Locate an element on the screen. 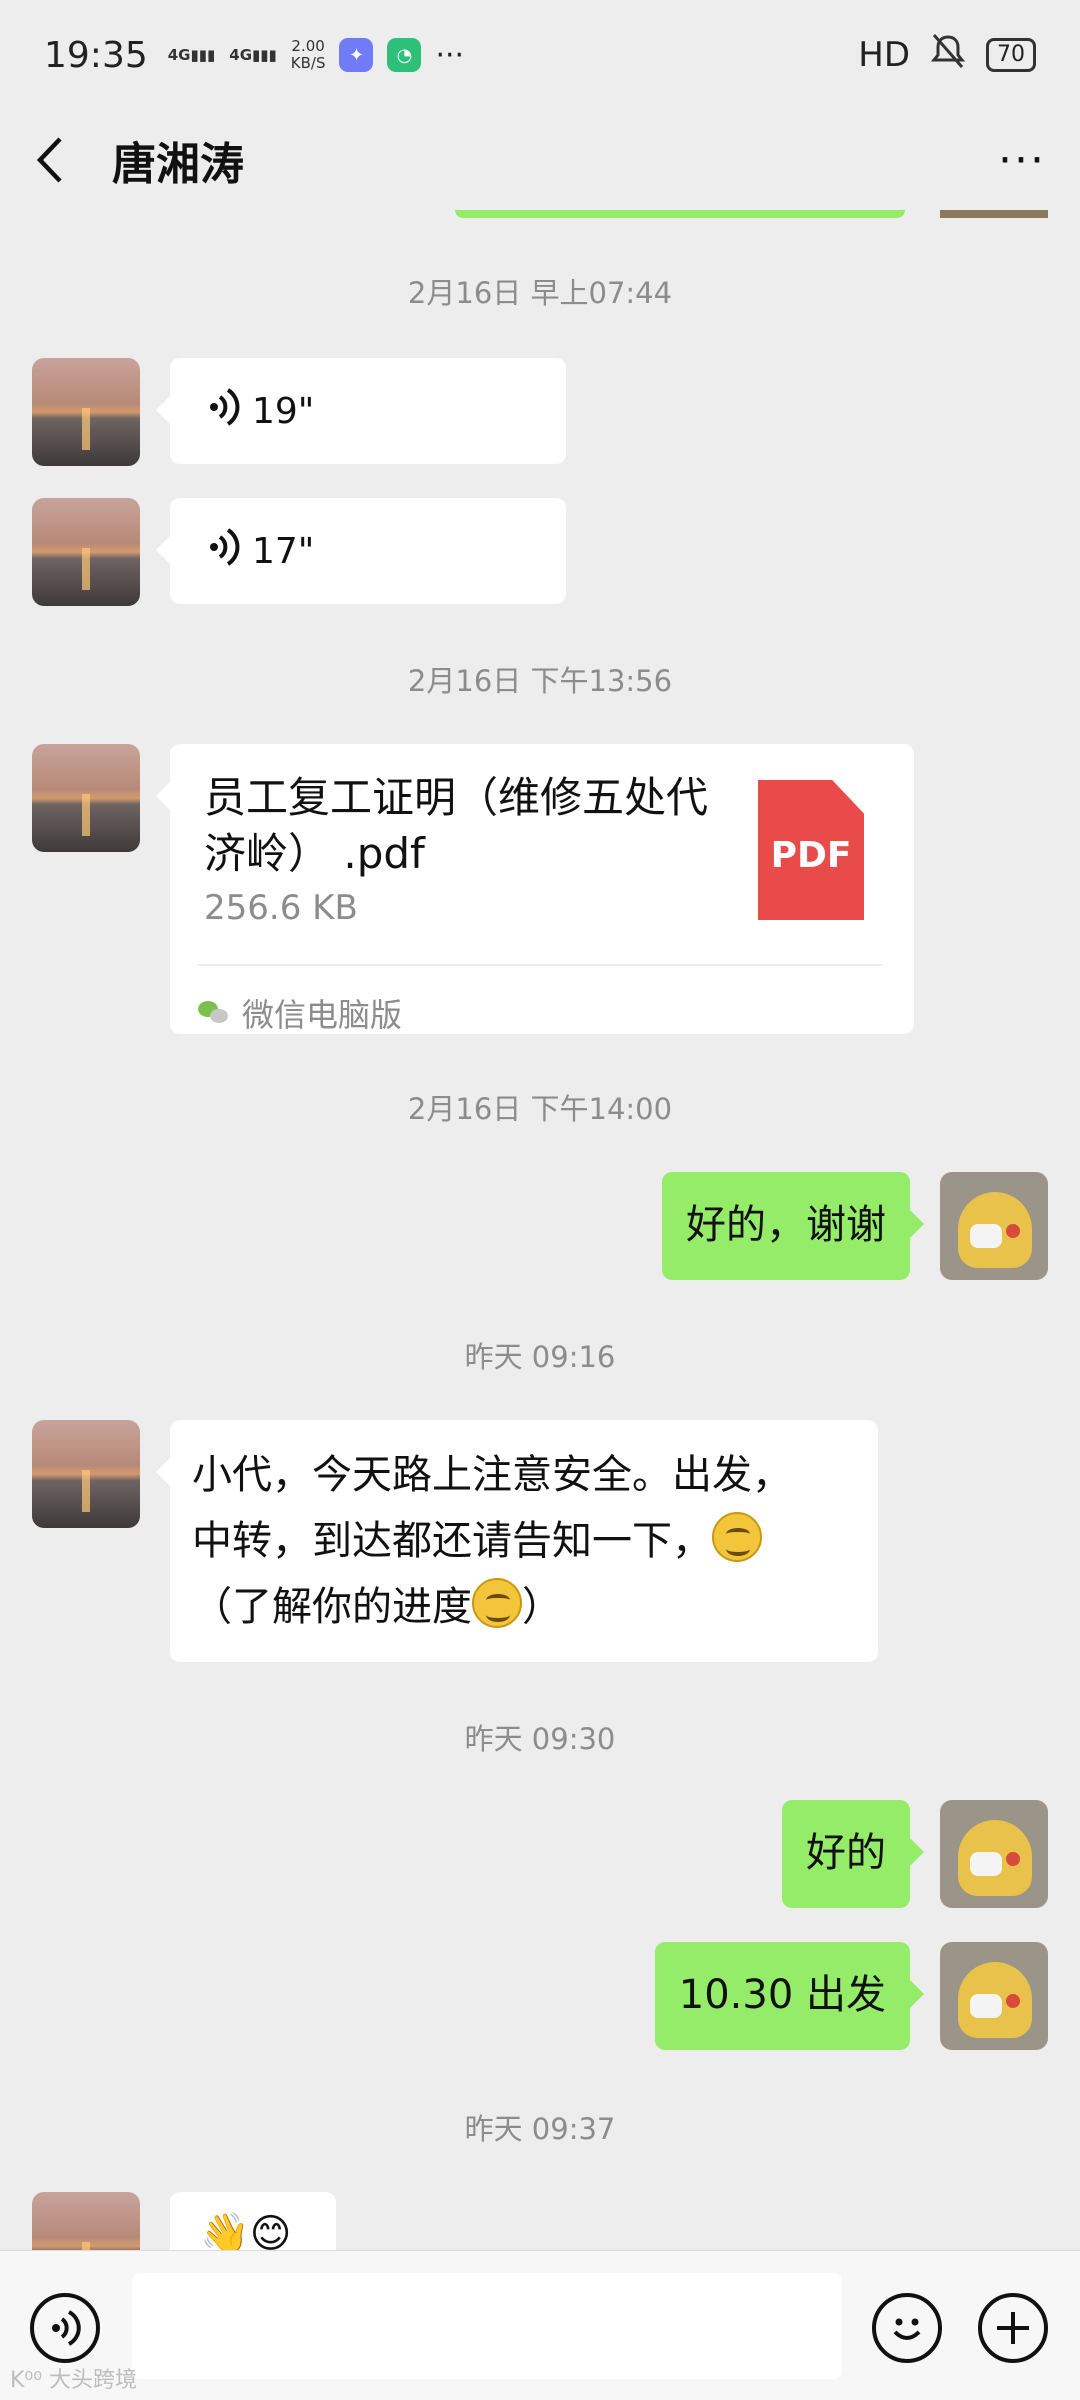 This screenshot has width=1080, height=2400. message-text-line: （了解你的进度 ） is located at coordinates (524, 1607).